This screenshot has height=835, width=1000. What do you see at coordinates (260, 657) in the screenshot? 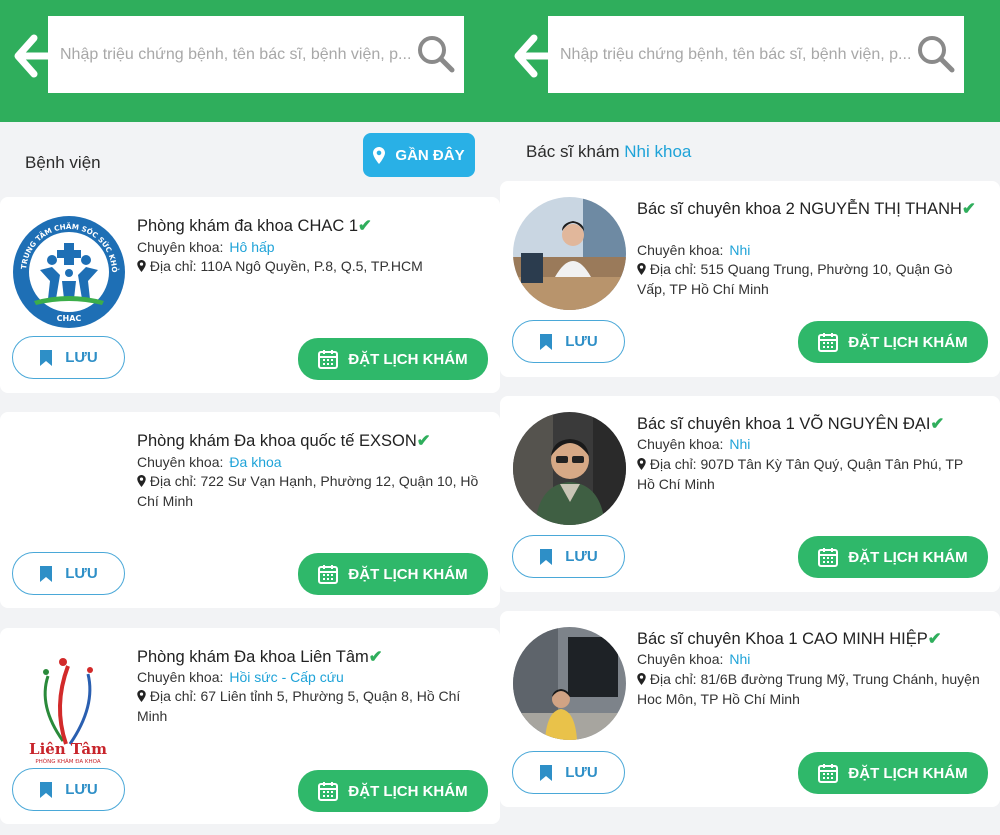
I see `hospital-name: Phòng khám Đa khoa Liên Tâm✔` at bounding box center [260, 657].